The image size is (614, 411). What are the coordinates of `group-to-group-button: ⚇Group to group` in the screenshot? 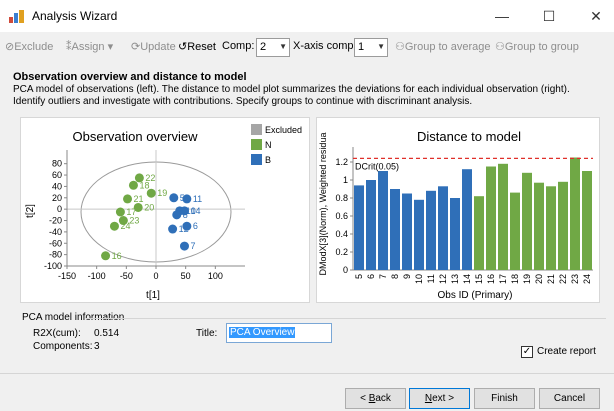 It's located at (537, 46).